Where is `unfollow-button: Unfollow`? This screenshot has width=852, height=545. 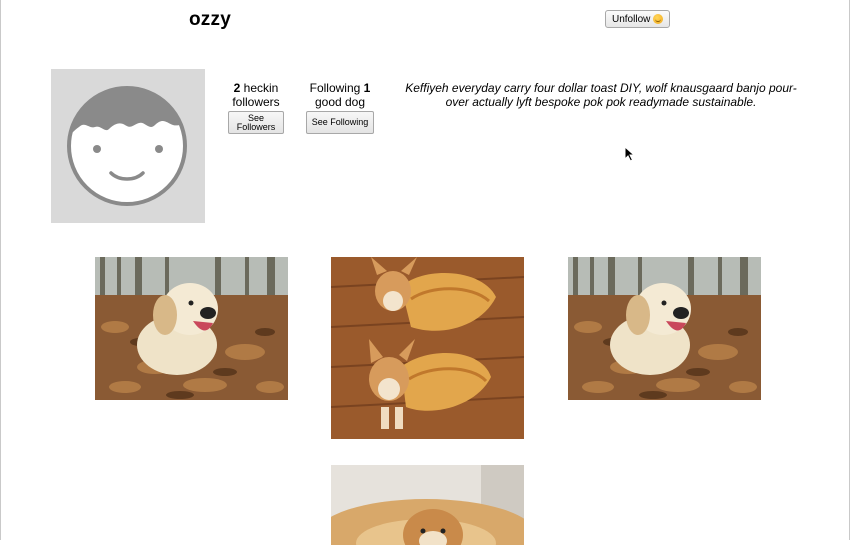 unfollow-button: Unfollow is located at coordinates (638, 19).